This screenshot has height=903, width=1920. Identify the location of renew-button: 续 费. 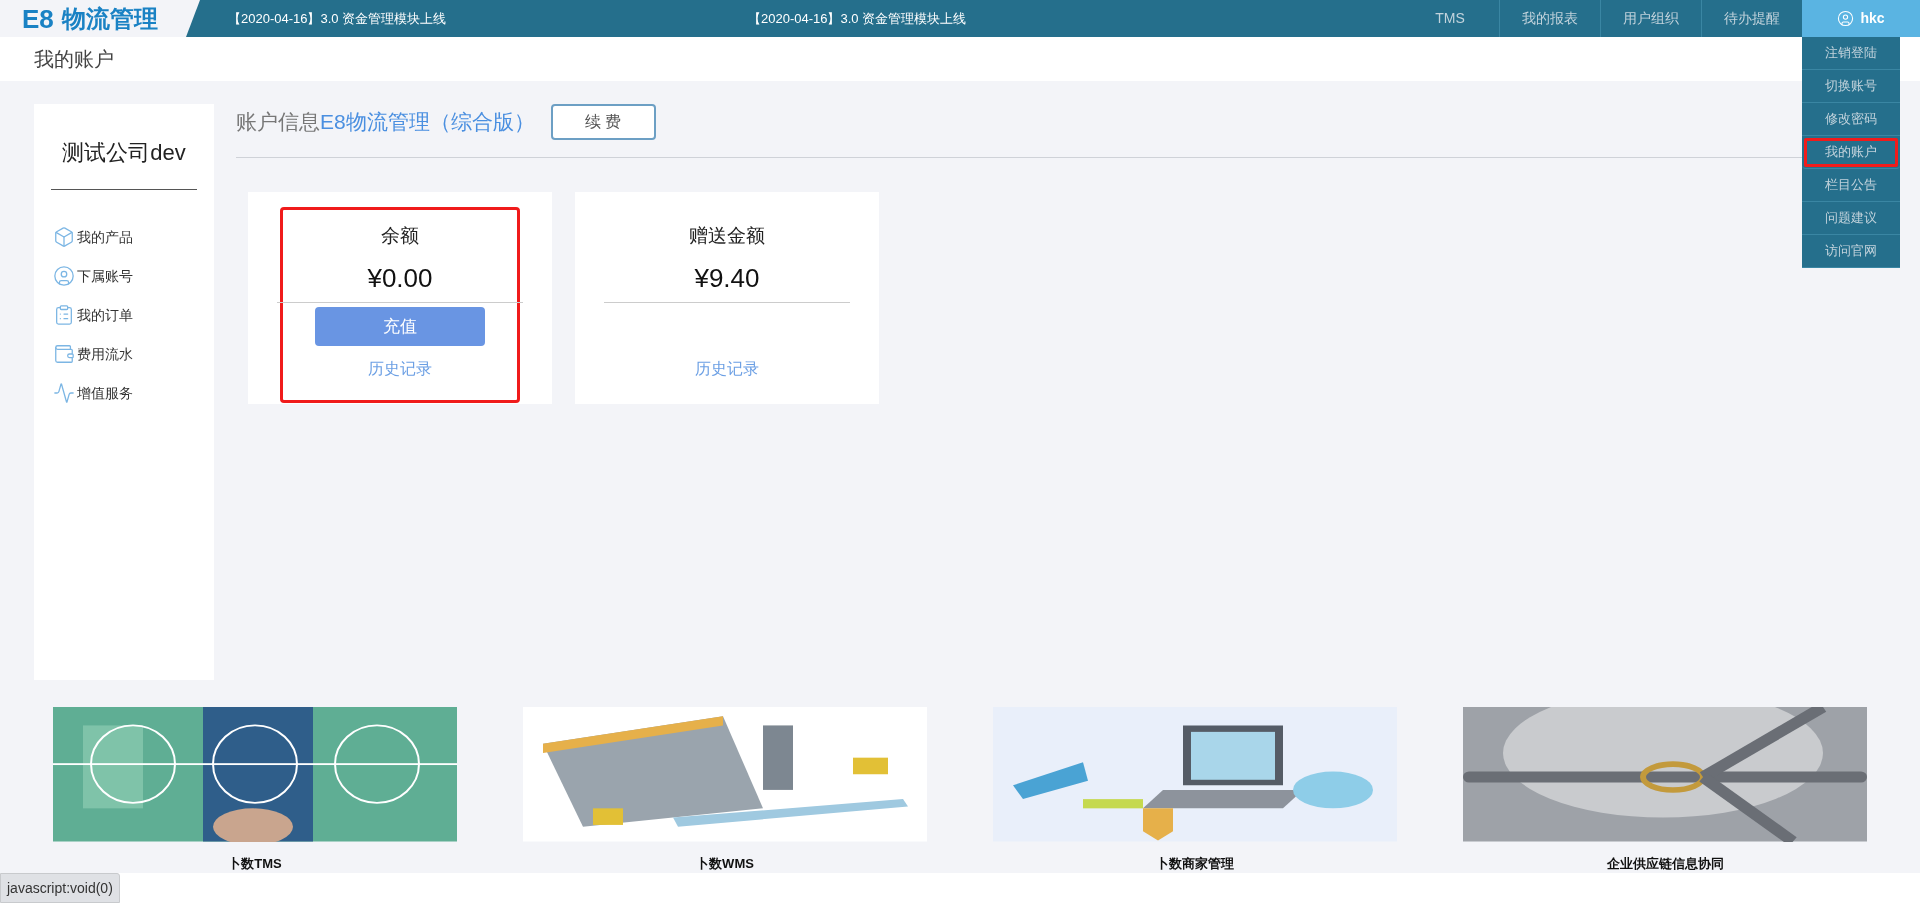
(603, 122).